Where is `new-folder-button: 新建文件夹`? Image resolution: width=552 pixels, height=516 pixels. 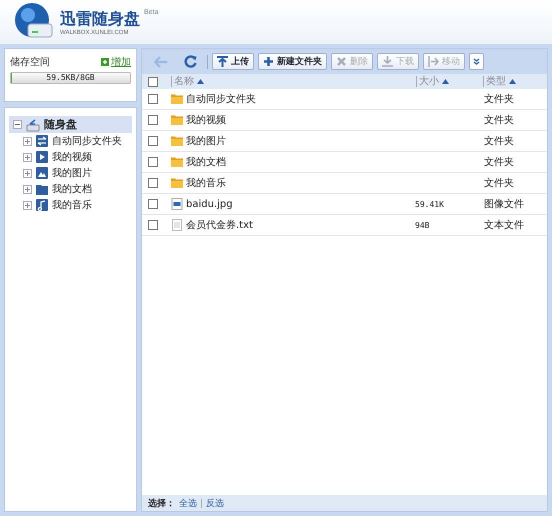 new-folder-button: 新建文件夹 is located at coordinates (292, 61).